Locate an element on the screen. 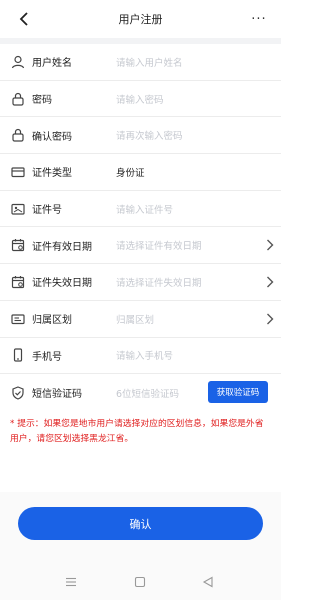 This screenshot has height=600, width=320. region-row: 归属区划 归属区划 is located at coordinates (140, 319).